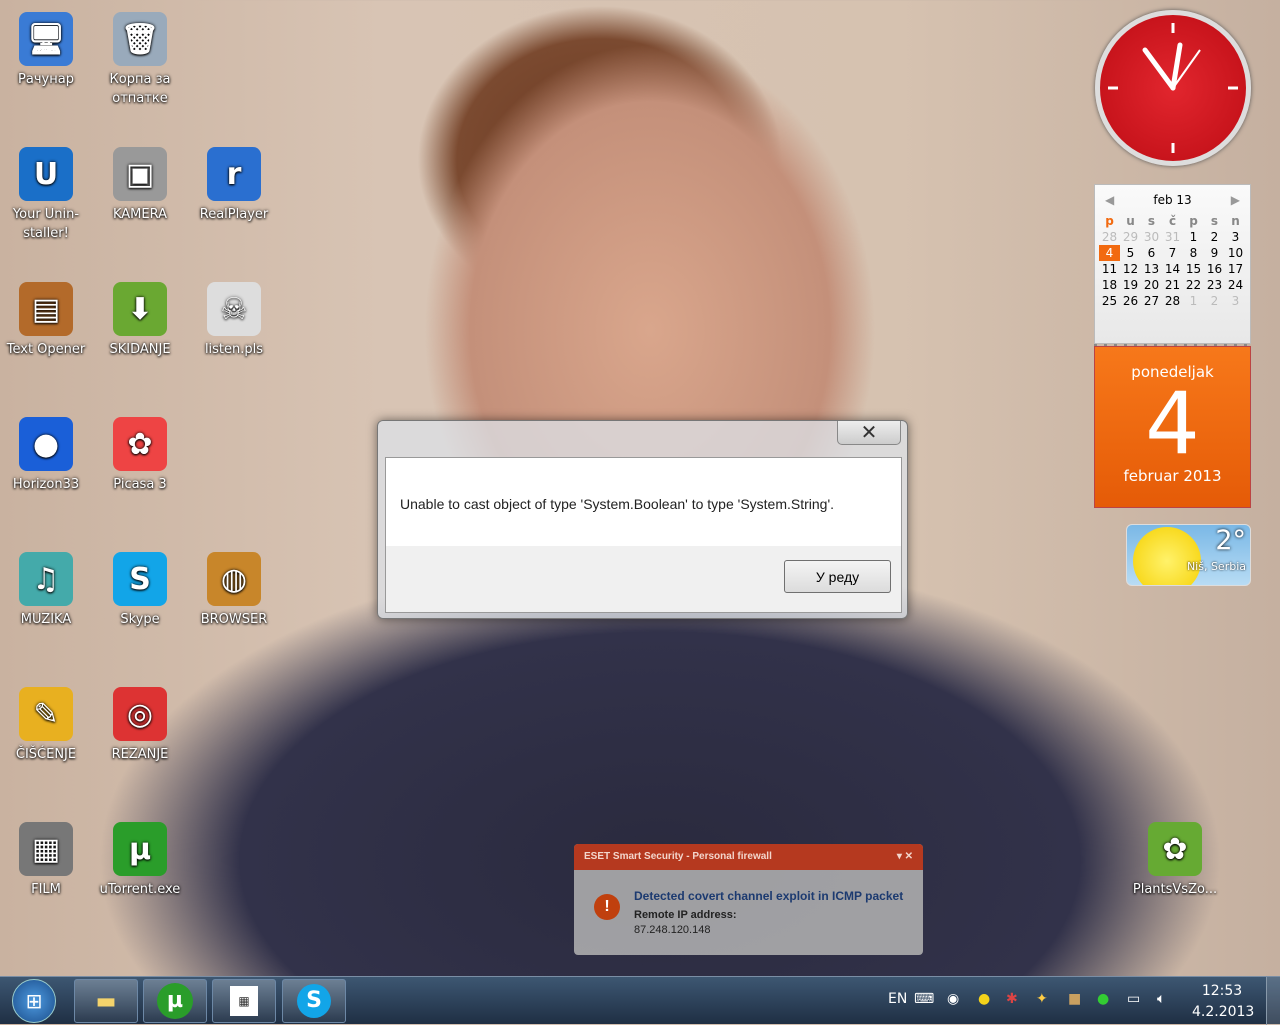 The height and width of the screenshot is (1025, 1280). I want to click on utorrent-tray-icon: ●, so click(1103, 999).